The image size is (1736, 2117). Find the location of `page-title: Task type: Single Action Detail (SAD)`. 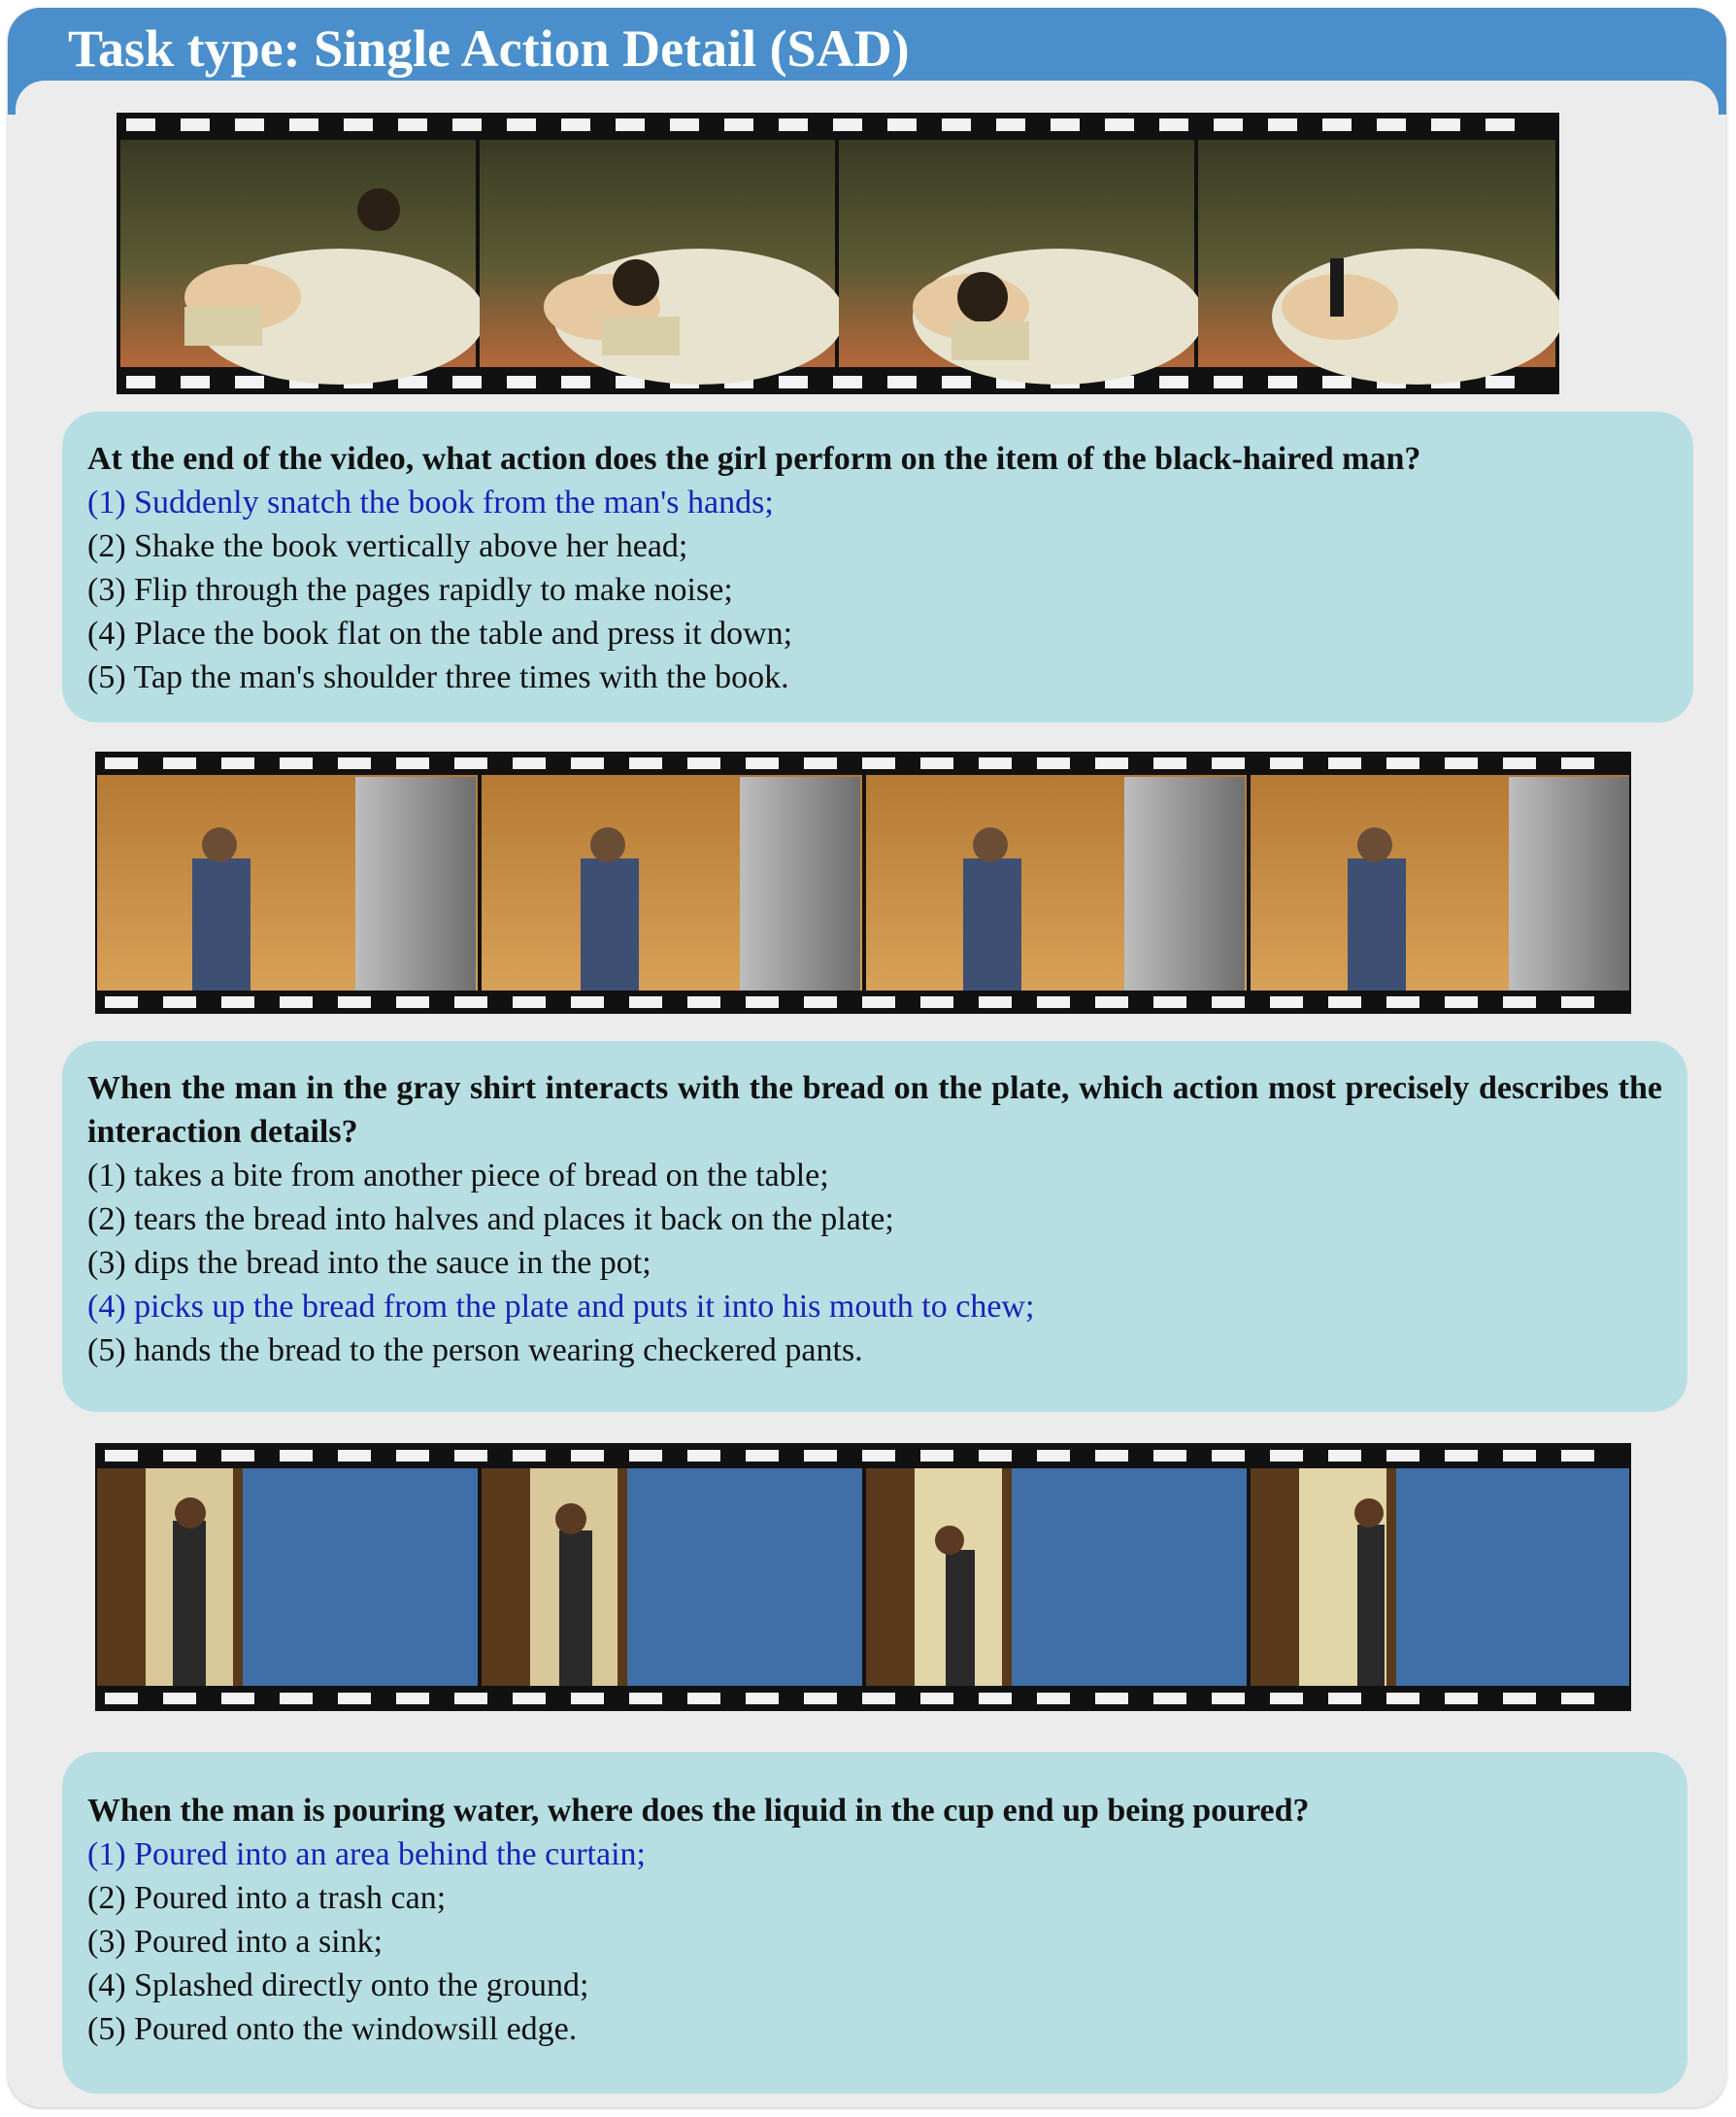

page-title: Task type: Single Action Detail (SAD) is located at coordinates (489, 48).